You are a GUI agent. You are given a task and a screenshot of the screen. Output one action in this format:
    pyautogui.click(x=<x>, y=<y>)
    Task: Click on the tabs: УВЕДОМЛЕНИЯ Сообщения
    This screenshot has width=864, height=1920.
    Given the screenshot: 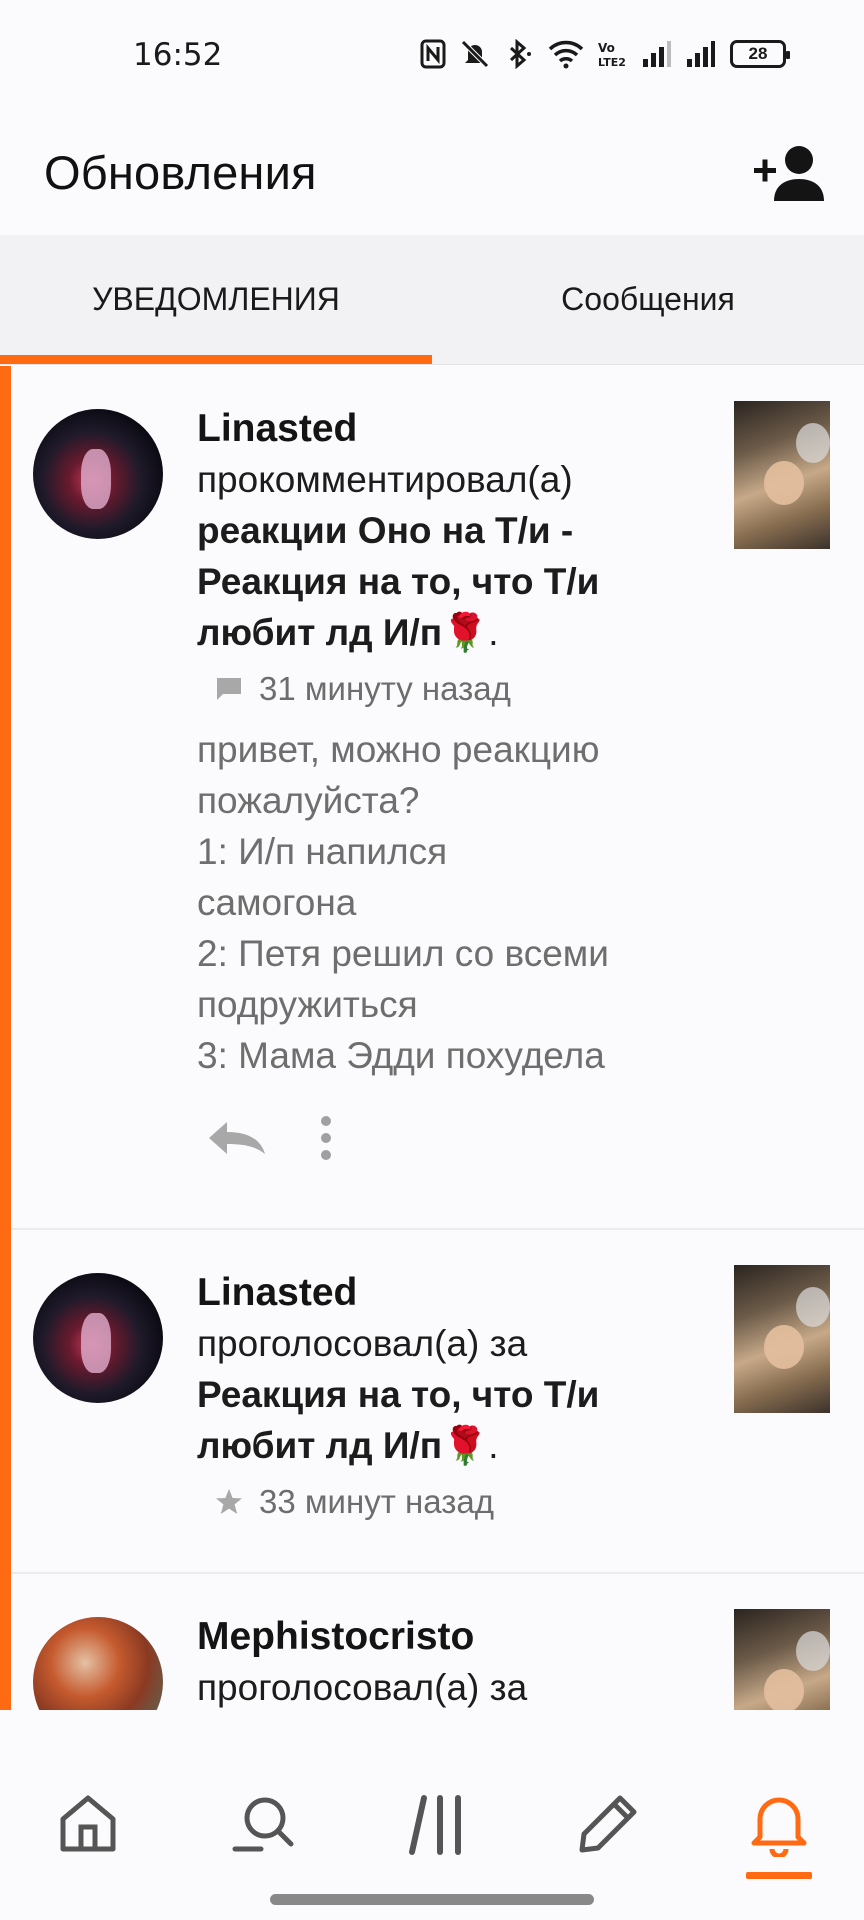 What is the action you would take?
    pyautogui.click(x=432, y=300)
    